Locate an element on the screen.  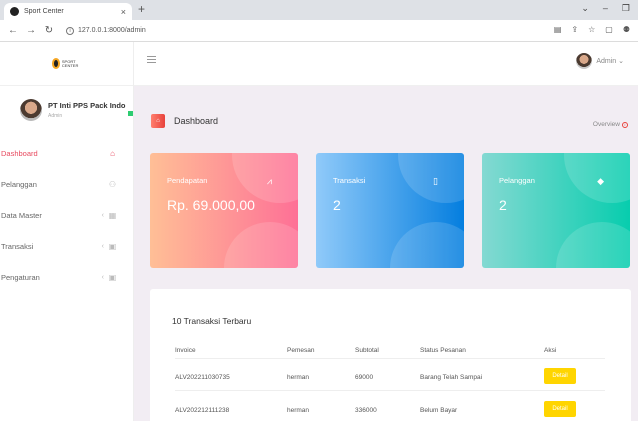
invoice-cell: ALV202211030735 is located at coordinates (202, 377).